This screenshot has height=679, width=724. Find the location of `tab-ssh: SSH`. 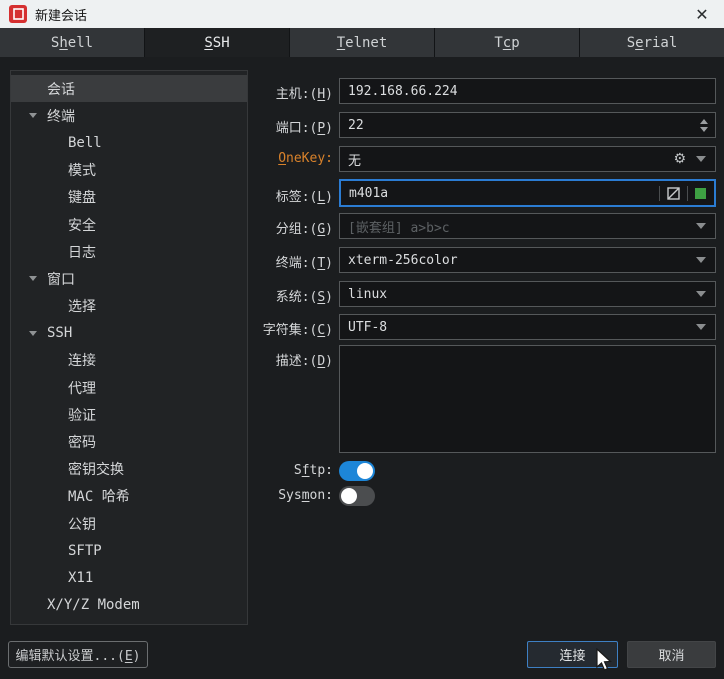

tab-ssh: SSH is located at coordinates (217, 42).